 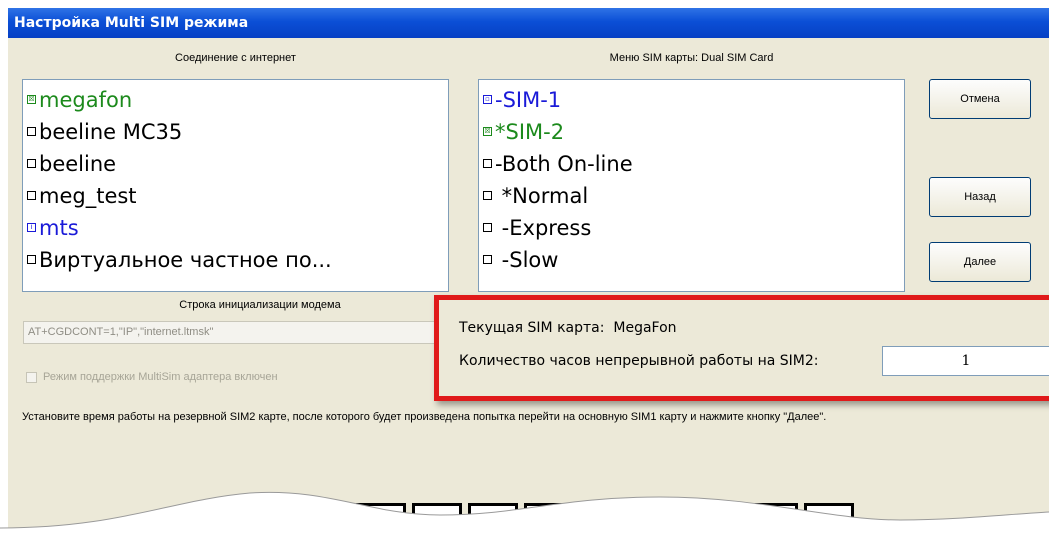 I want to click on key-equals: =, so click(x=829, y=526).